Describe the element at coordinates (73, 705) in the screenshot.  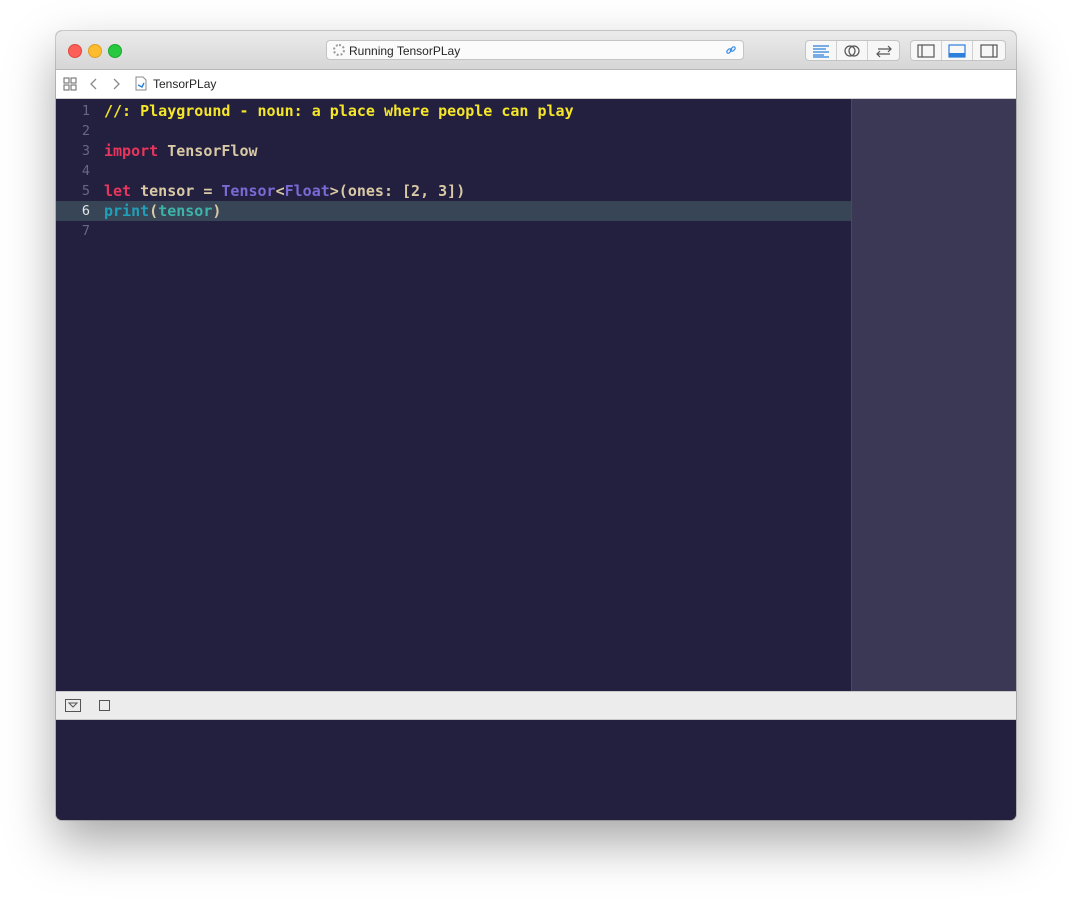
I see `hide-debug-area-icon` at that location.